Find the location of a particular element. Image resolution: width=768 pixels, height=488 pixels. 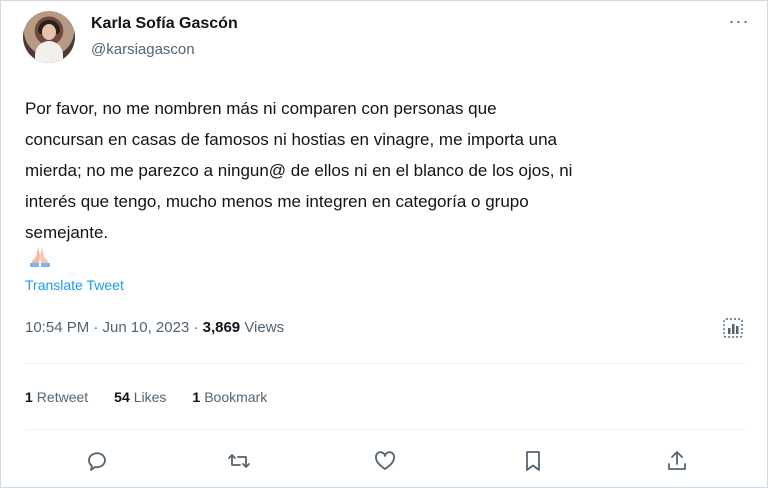

reply-icon is located at coordinates (97, 461).